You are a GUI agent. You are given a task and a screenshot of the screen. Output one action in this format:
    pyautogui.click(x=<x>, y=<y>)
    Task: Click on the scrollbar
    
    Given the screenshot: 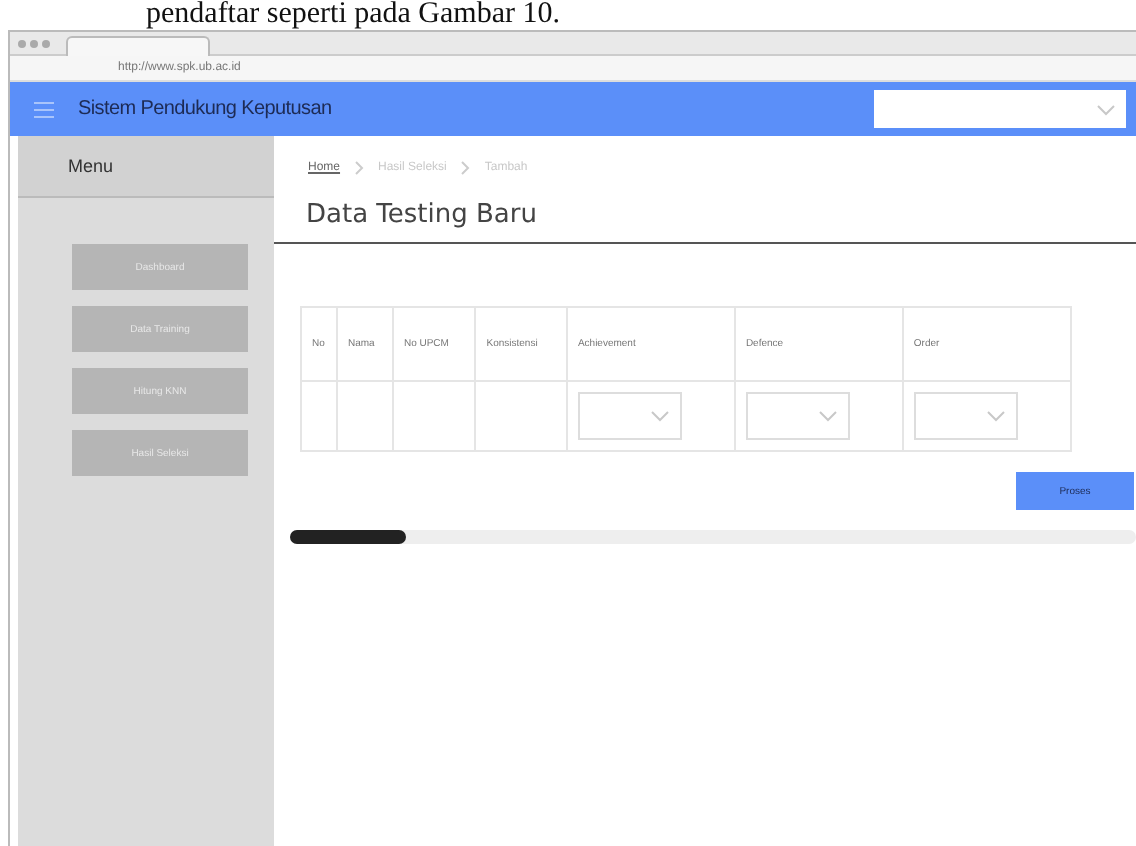 What is the action you would take?
    pyautogui.click(x=713, y=537)
    